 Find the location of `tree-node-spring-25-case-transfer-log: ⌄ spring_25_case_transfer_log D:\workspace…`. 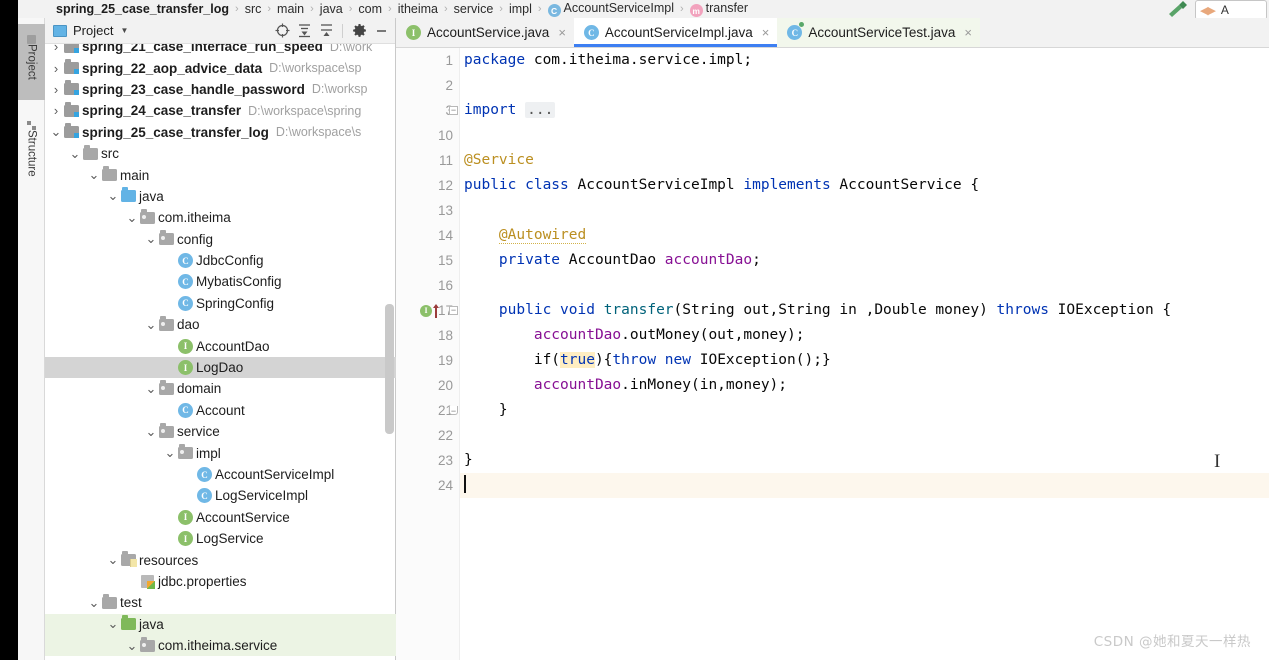

tree-node-spring-25-case-transfer-log: ⌄ spring_25_case_transfer_log D:\workspace… is located at coordinates (220, 132).